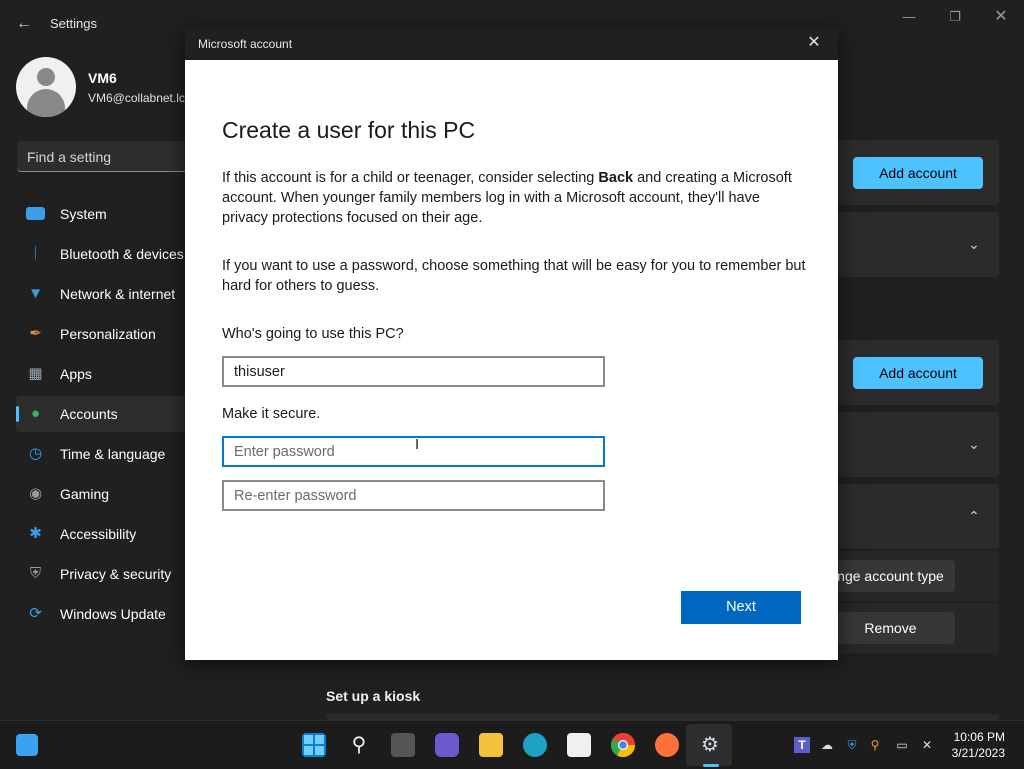  I want to click on gamepad-icon: ◉, so click(35, 493).